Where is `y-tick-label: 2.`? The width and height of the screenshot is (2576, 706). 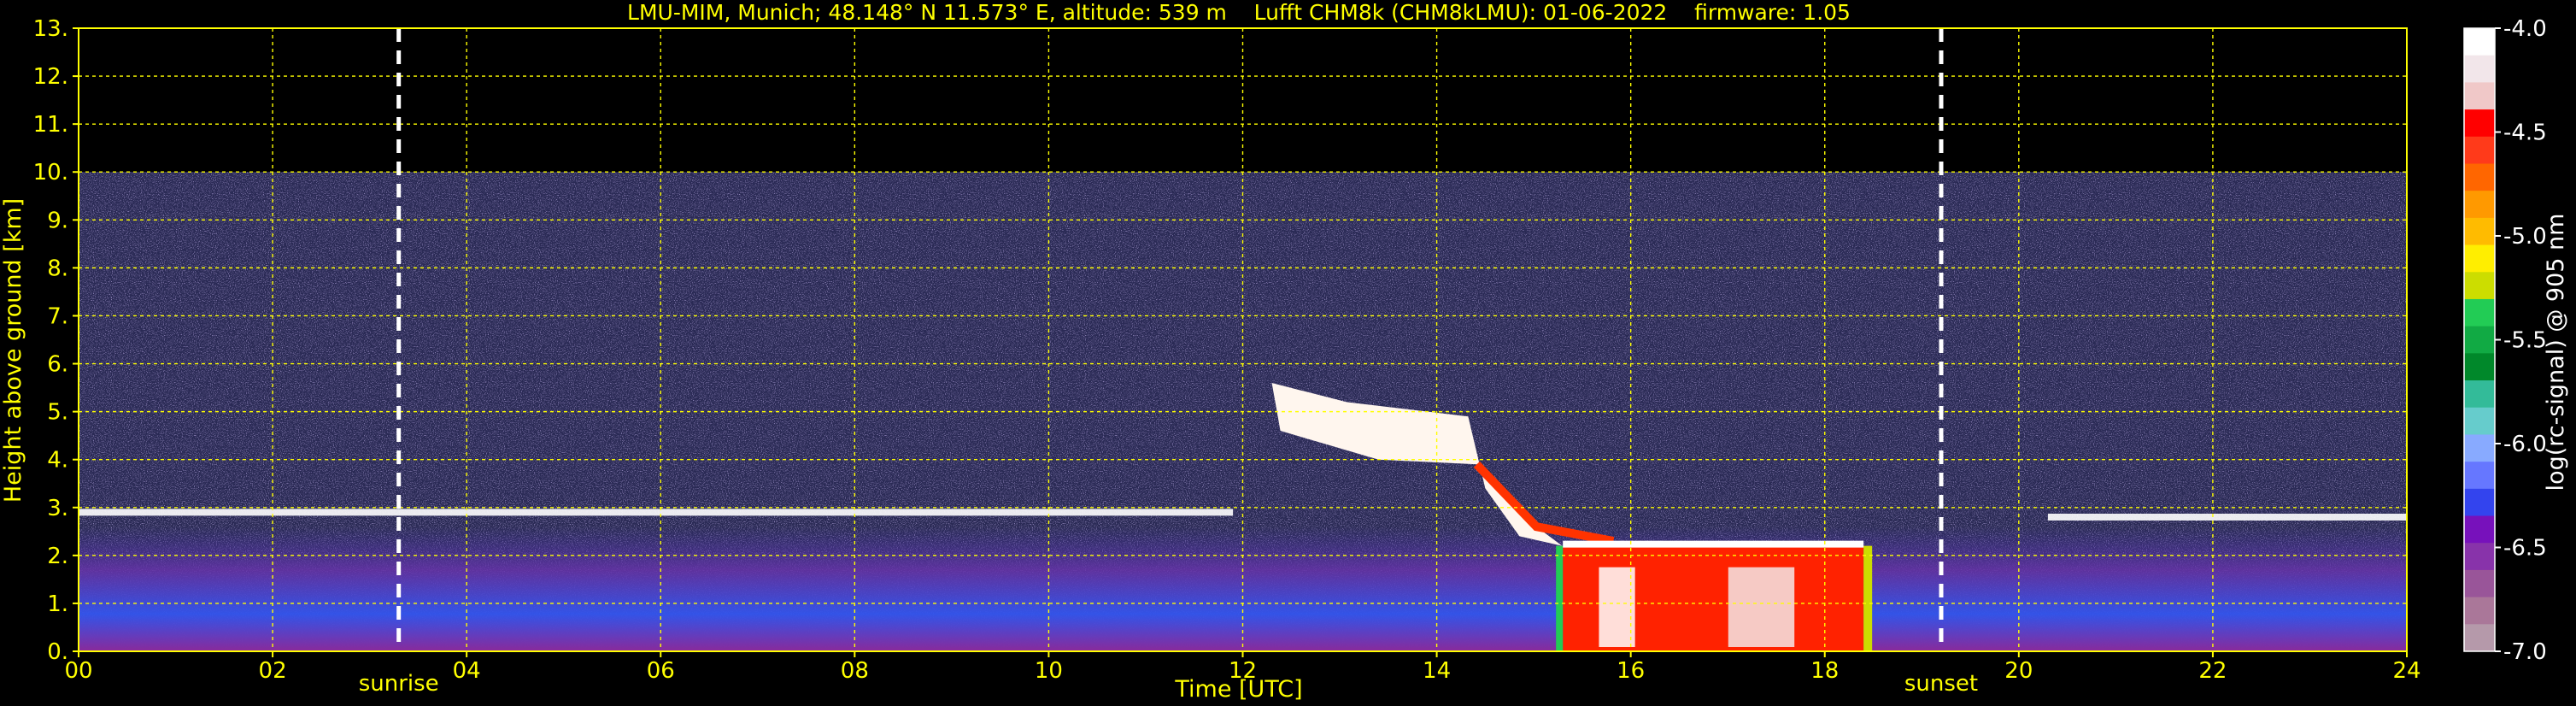
y-tick-label: 2. is located at coordinates (57, 556).